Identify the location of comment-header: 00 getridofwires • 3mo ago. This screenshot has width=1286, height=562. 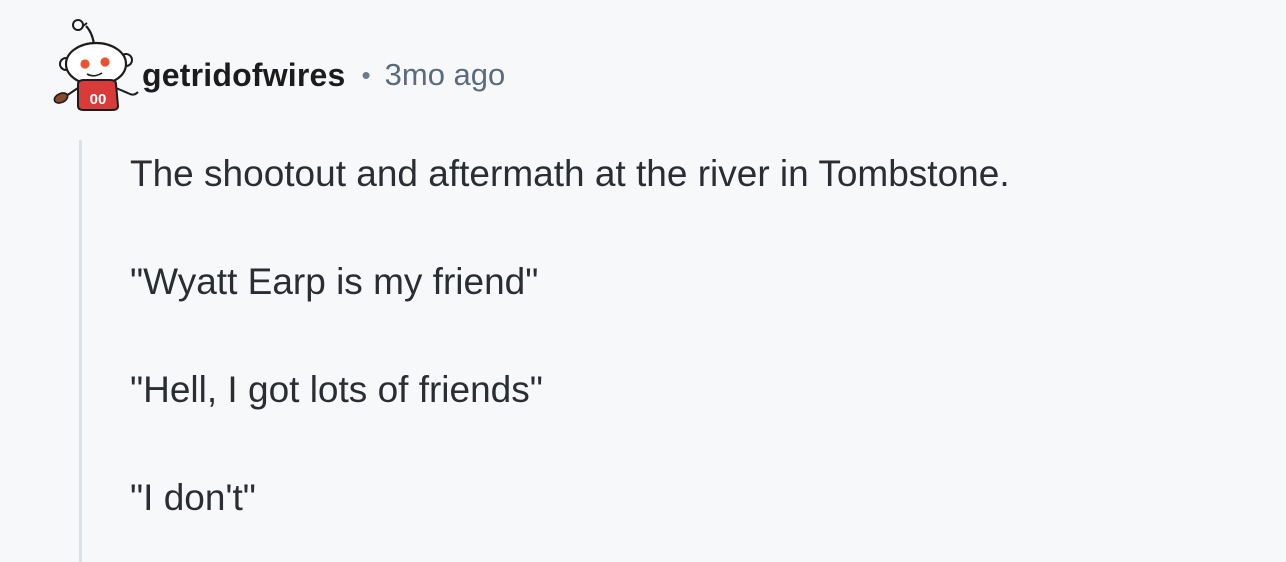
(278, 66).